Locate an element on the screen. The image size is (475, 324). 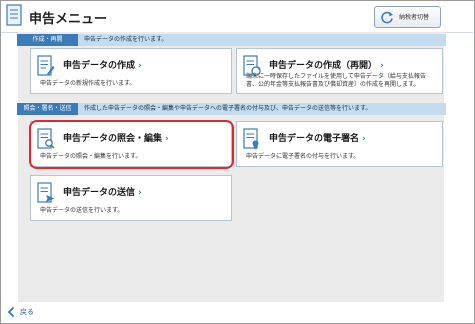
card-signature: 申告データの電子署名 › 申告データに電子署名の付与を行います。 is located at coordinates (339, 144).